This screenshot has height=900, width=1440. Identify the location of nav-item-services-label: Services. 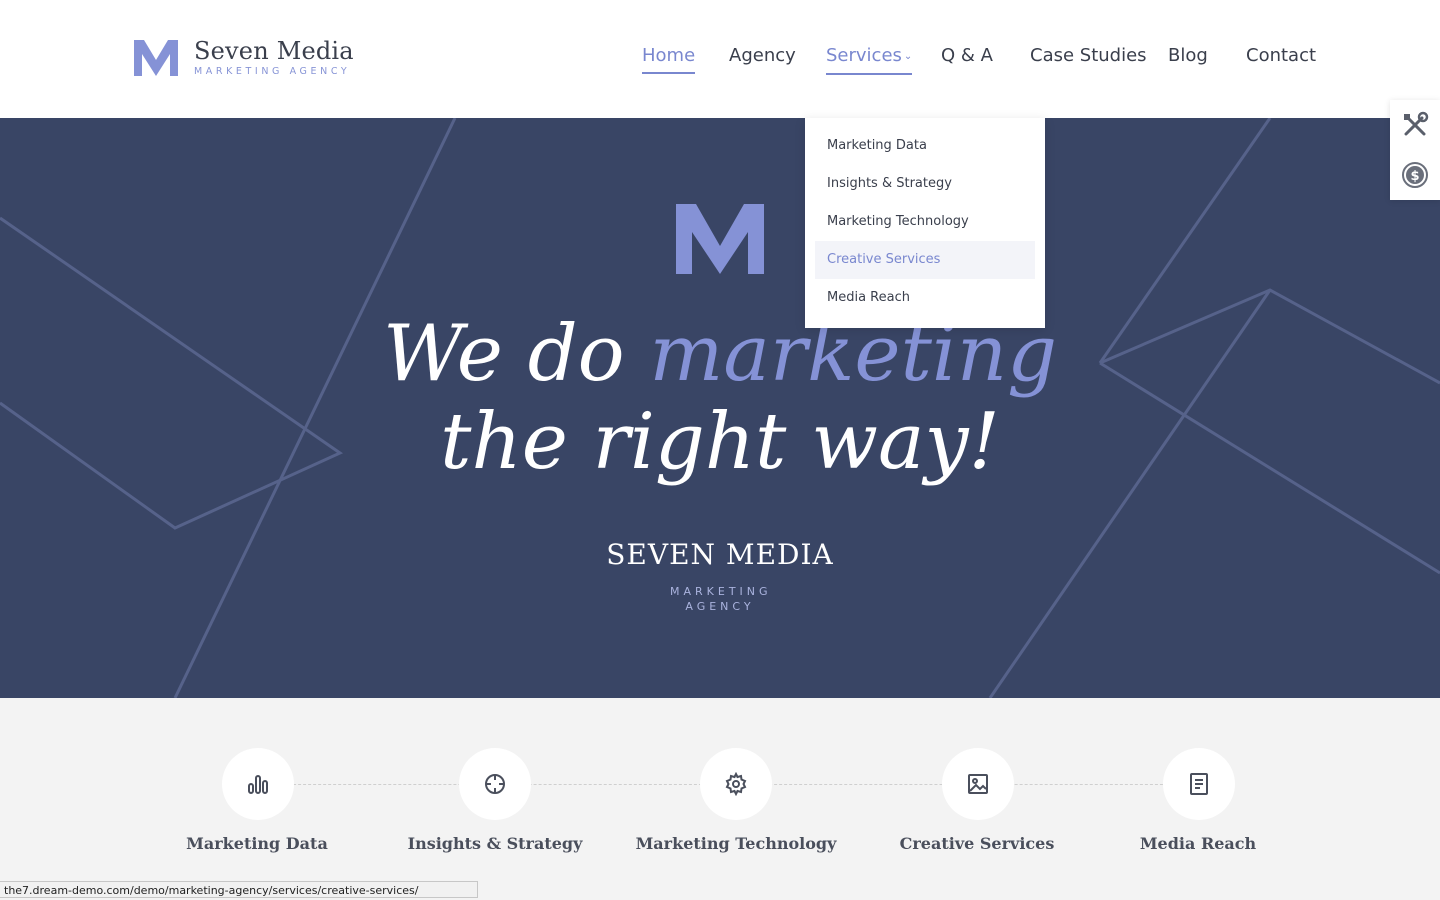
(864, 55).